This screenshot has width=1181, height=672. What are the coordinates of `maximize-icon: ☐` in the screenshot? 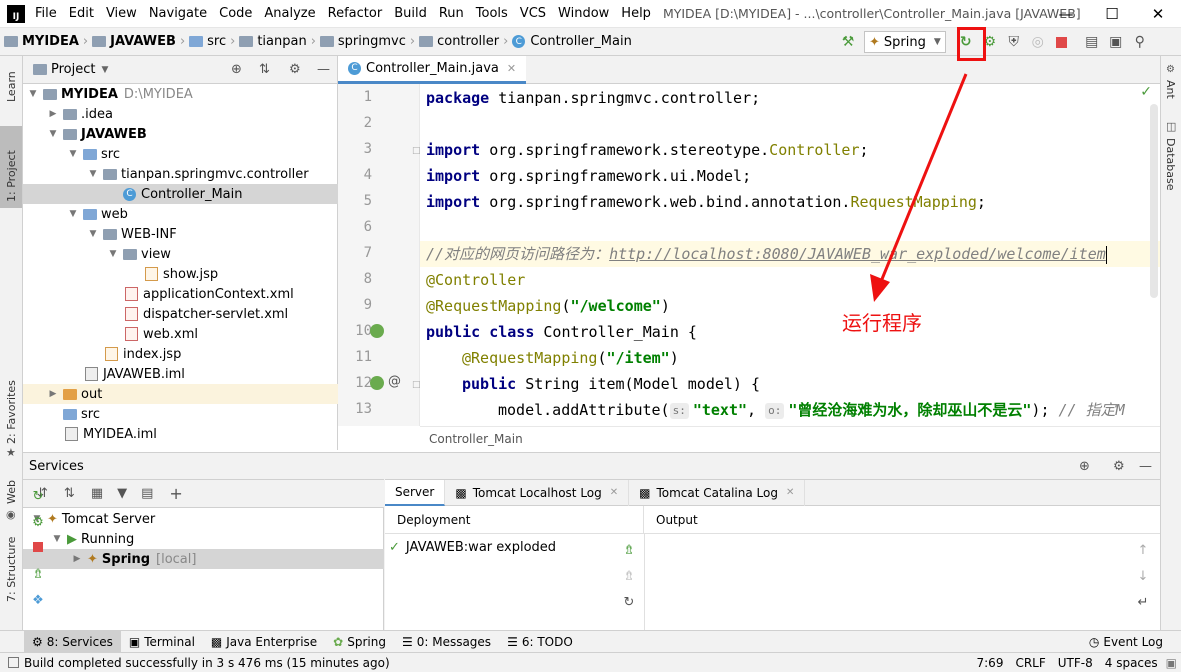 It's located at (1112, 14).